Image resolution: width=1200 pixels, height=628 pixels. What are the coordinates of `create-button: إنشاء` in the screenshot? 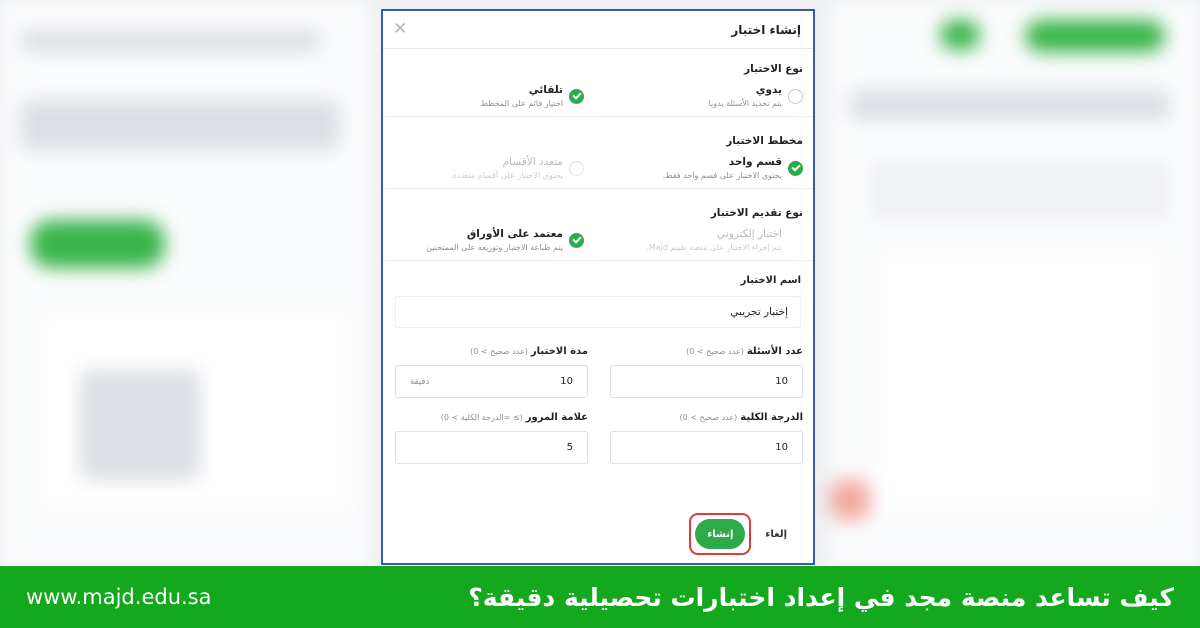 It's located at (720, 534).